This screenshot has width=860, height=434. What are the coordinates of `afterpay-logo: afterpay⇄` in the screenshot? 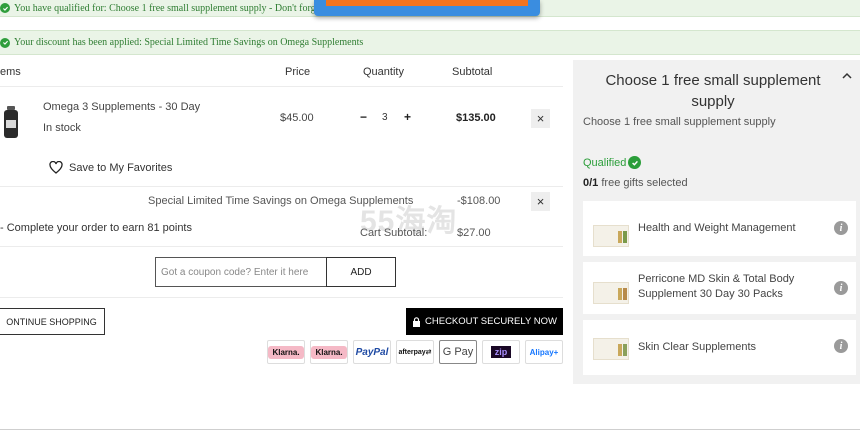 It's located at (415, 352).